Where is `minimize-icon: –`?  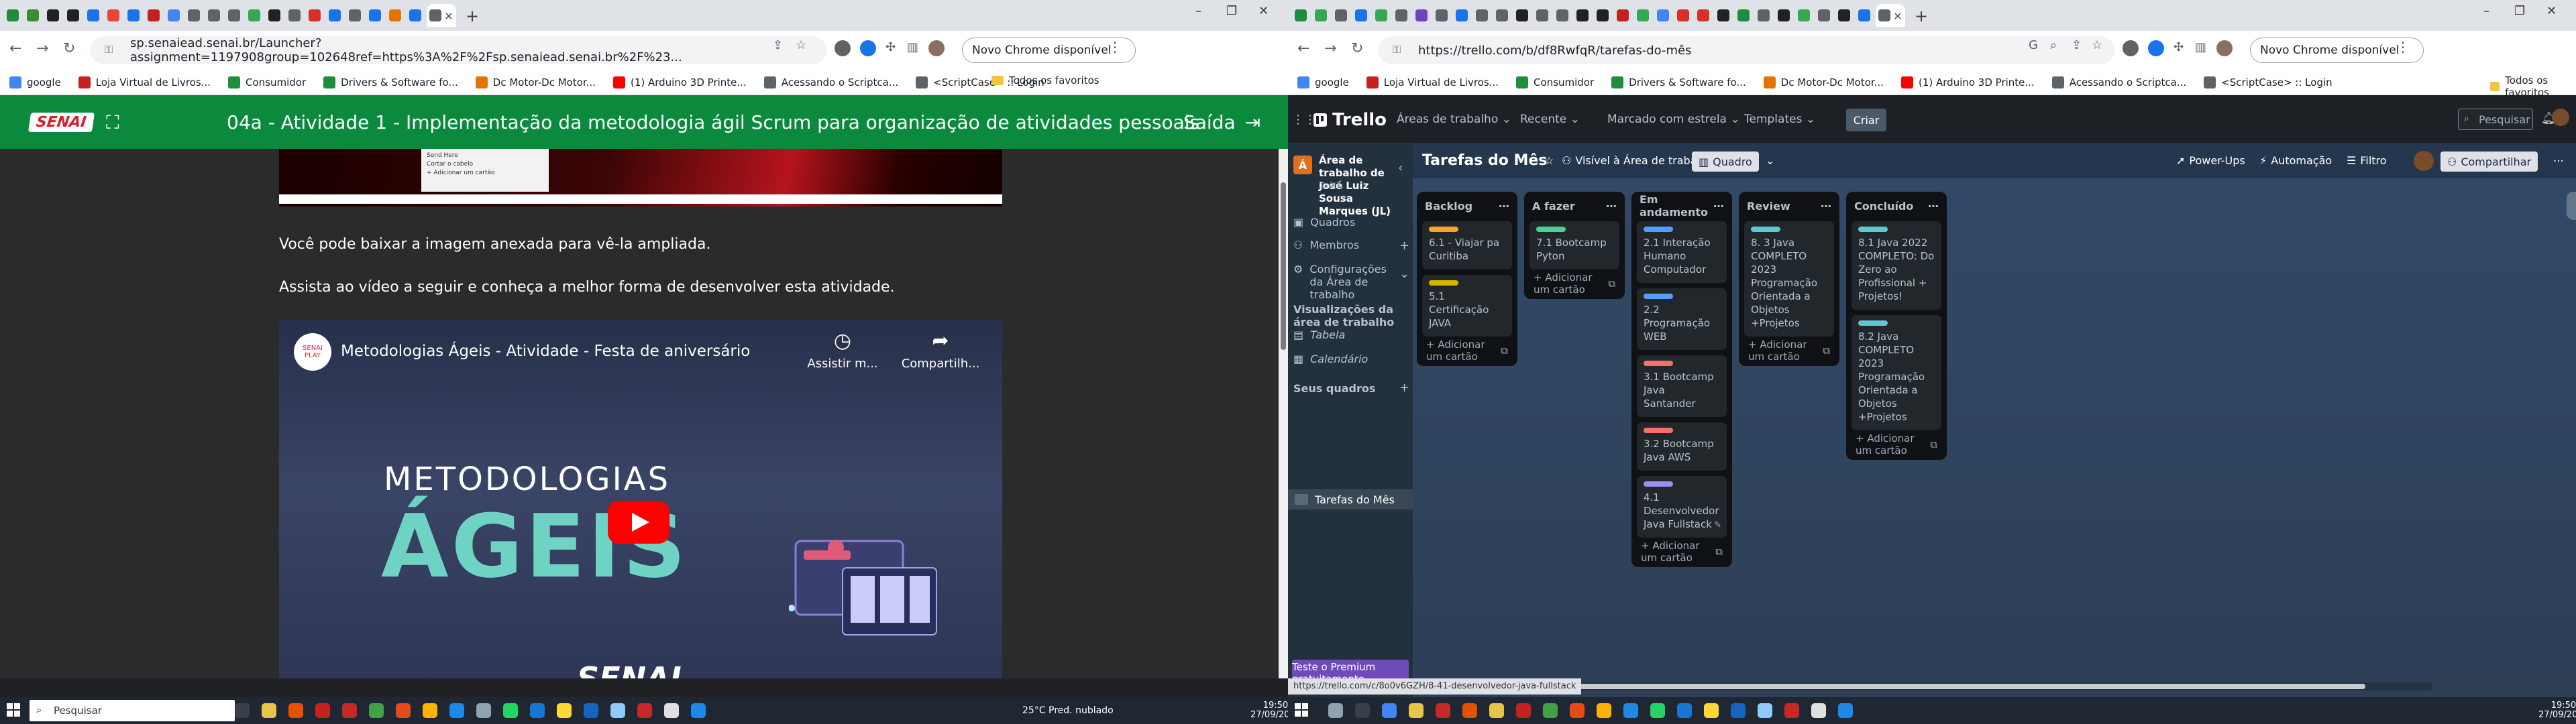 minimize-icon: – is located at coordinates (2486, 11).